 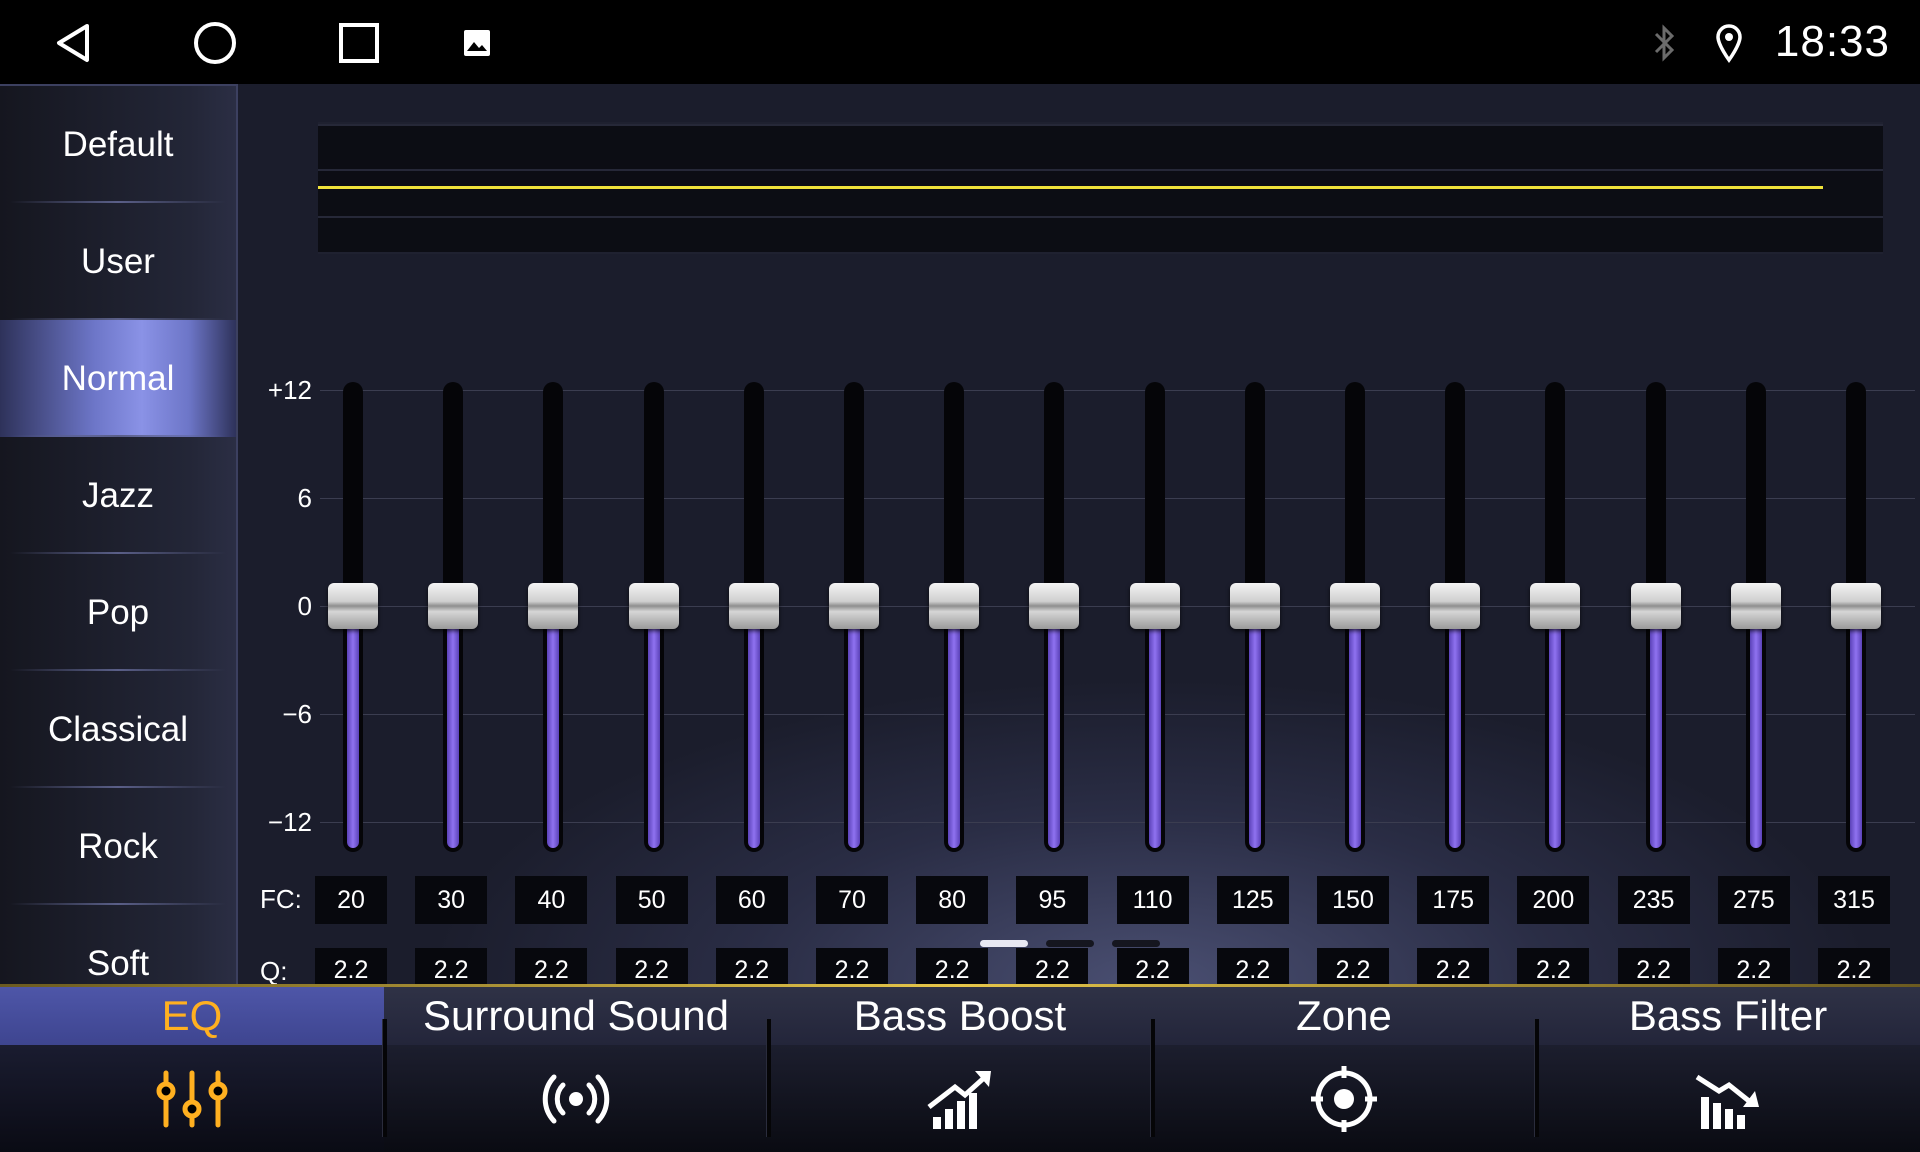 What do you see at coordinates (1728, 1069) in the screenshot?
I see `tab-bass-filter: Bass Filter` at bounding box center [1728, 1069].